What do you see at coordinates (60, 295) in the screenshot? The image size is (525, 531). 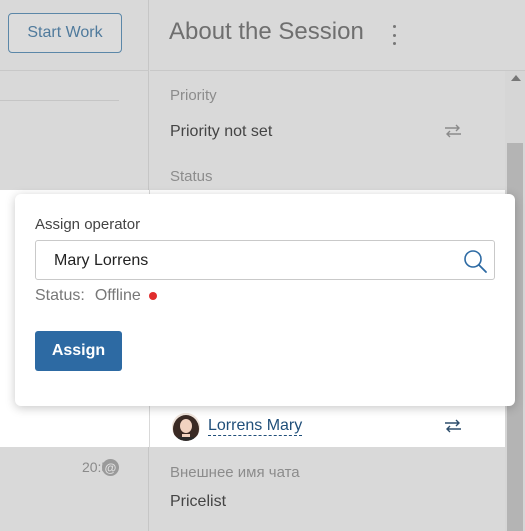 I see `status-key: Status:` at bounding box center [60, 295].